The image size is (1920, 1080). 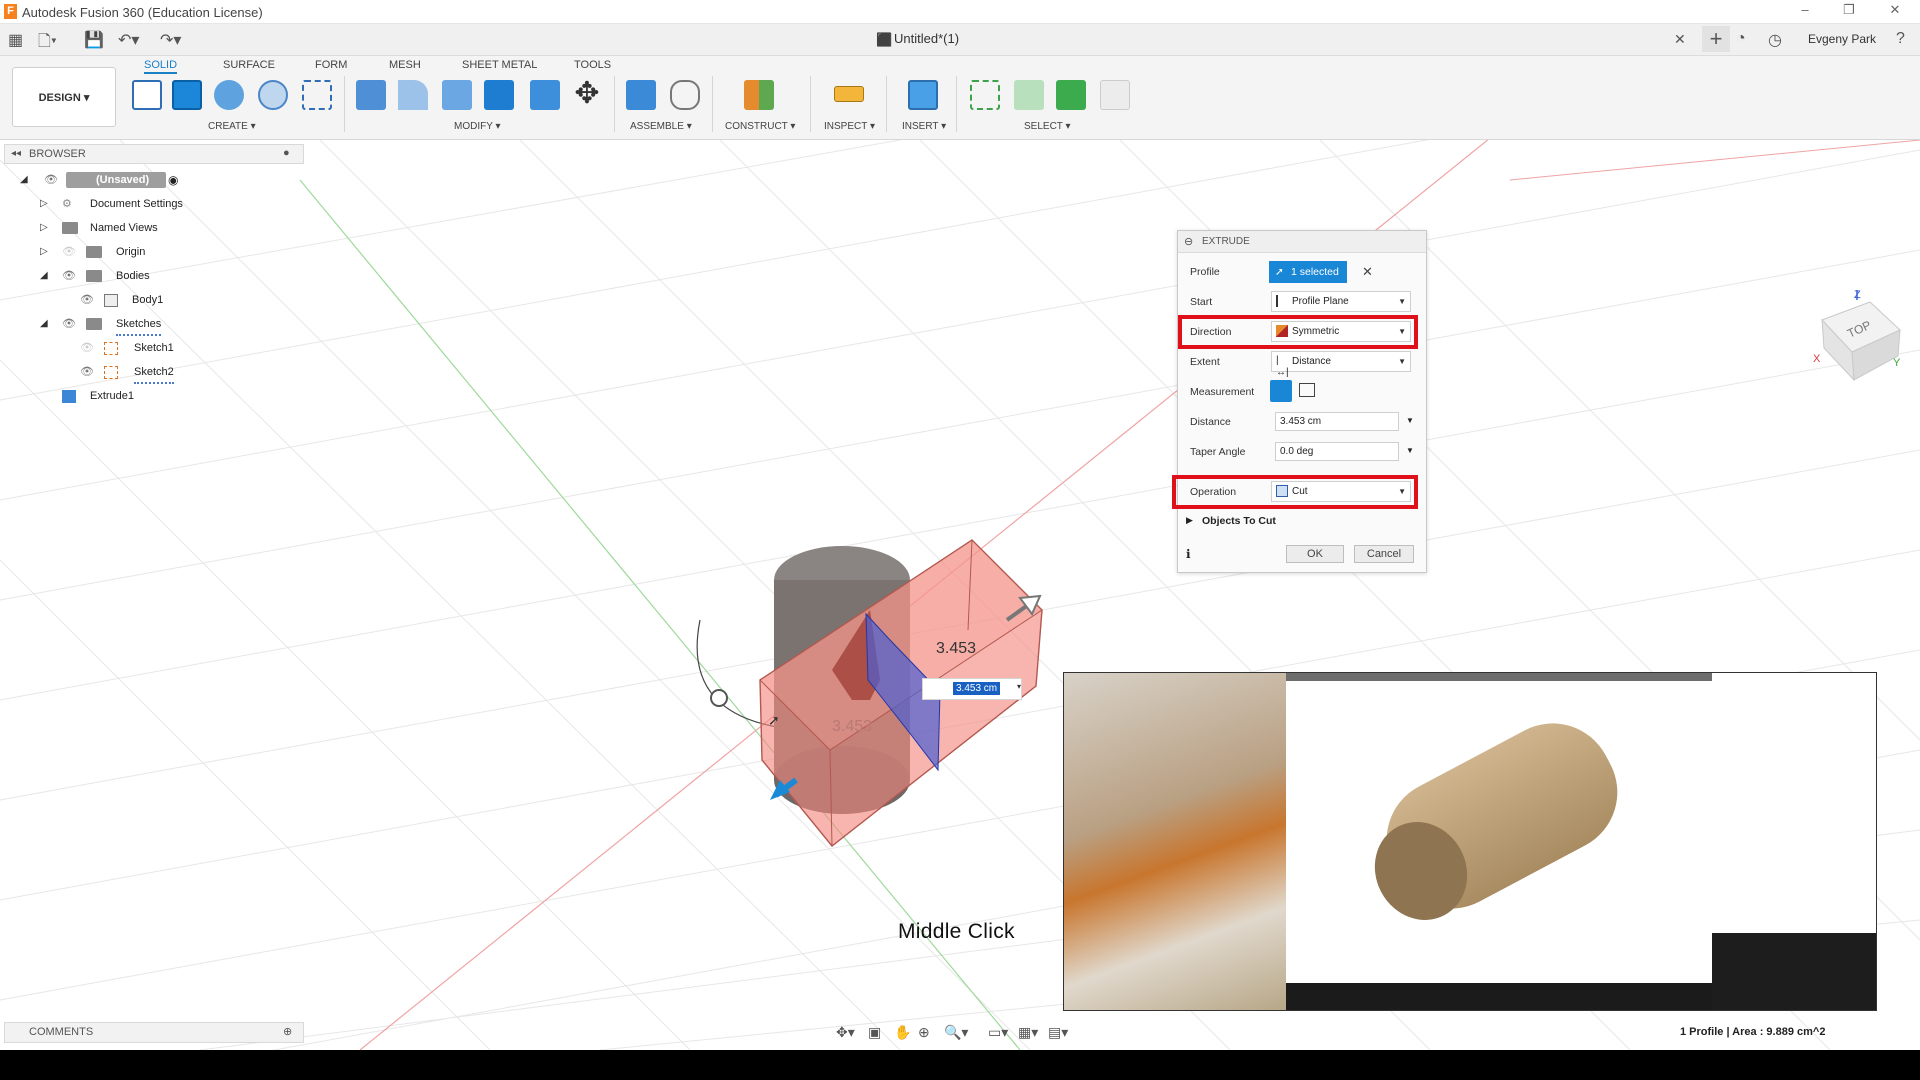 What do you see at coordinates (154, 396) in the screenshot?
I see `browser-item-extrude1: Extrude1` at bounding box center [154, 396].